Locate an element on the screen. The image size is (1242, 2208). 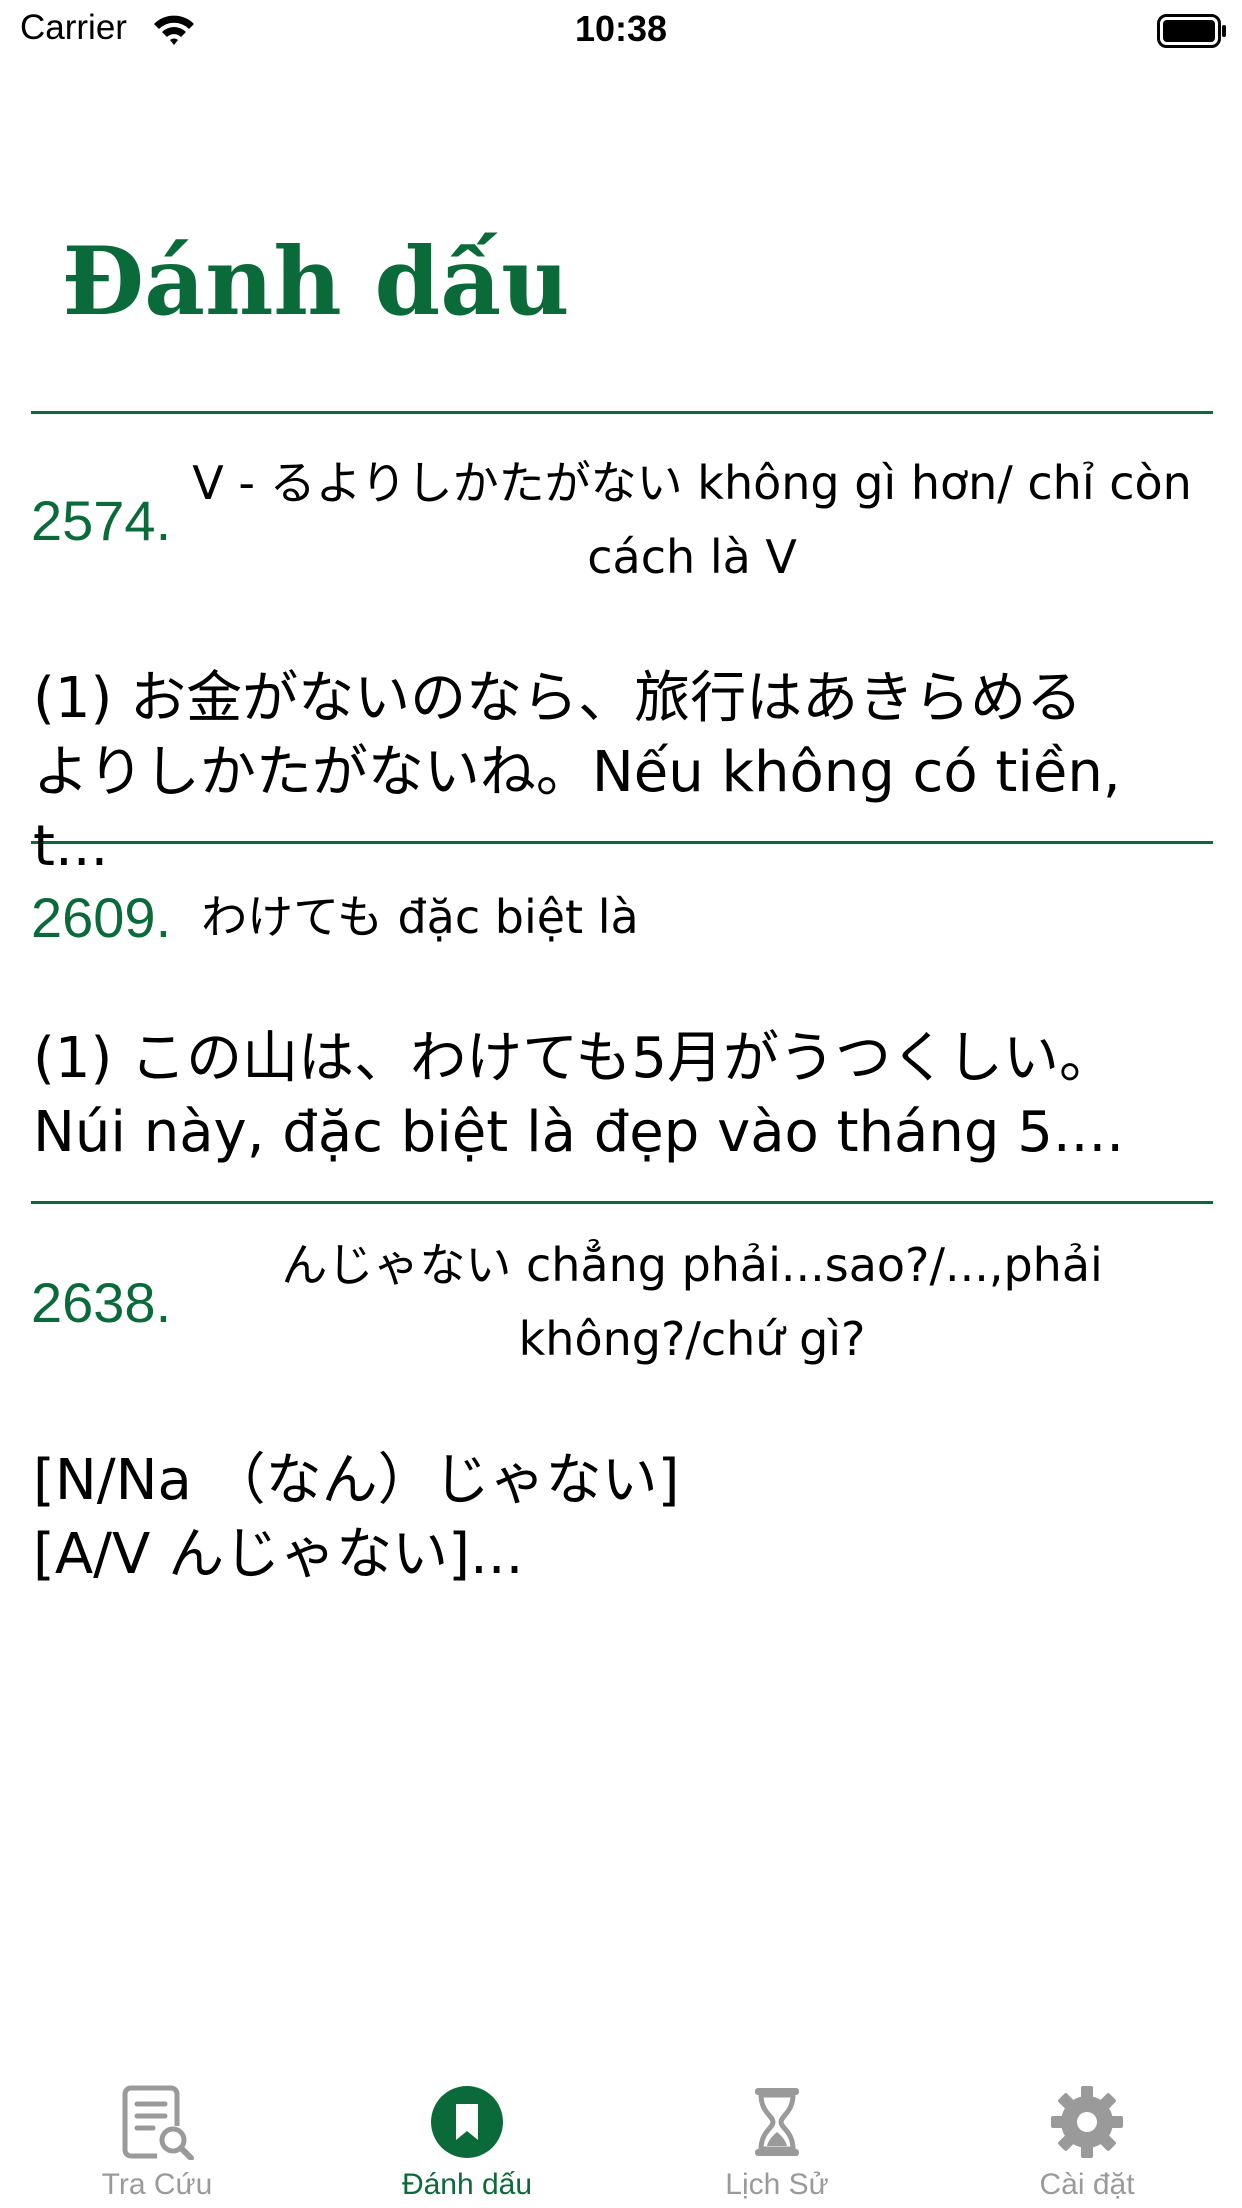
gear-icon is located at coordinates (1087, 2122).